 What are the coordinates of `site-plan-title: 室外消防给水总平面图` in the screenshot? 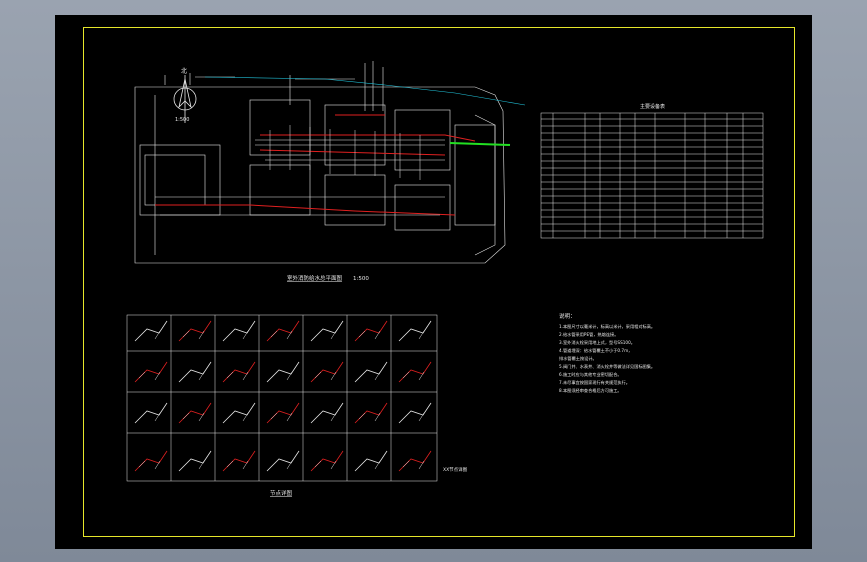 It's located at (315, 278).